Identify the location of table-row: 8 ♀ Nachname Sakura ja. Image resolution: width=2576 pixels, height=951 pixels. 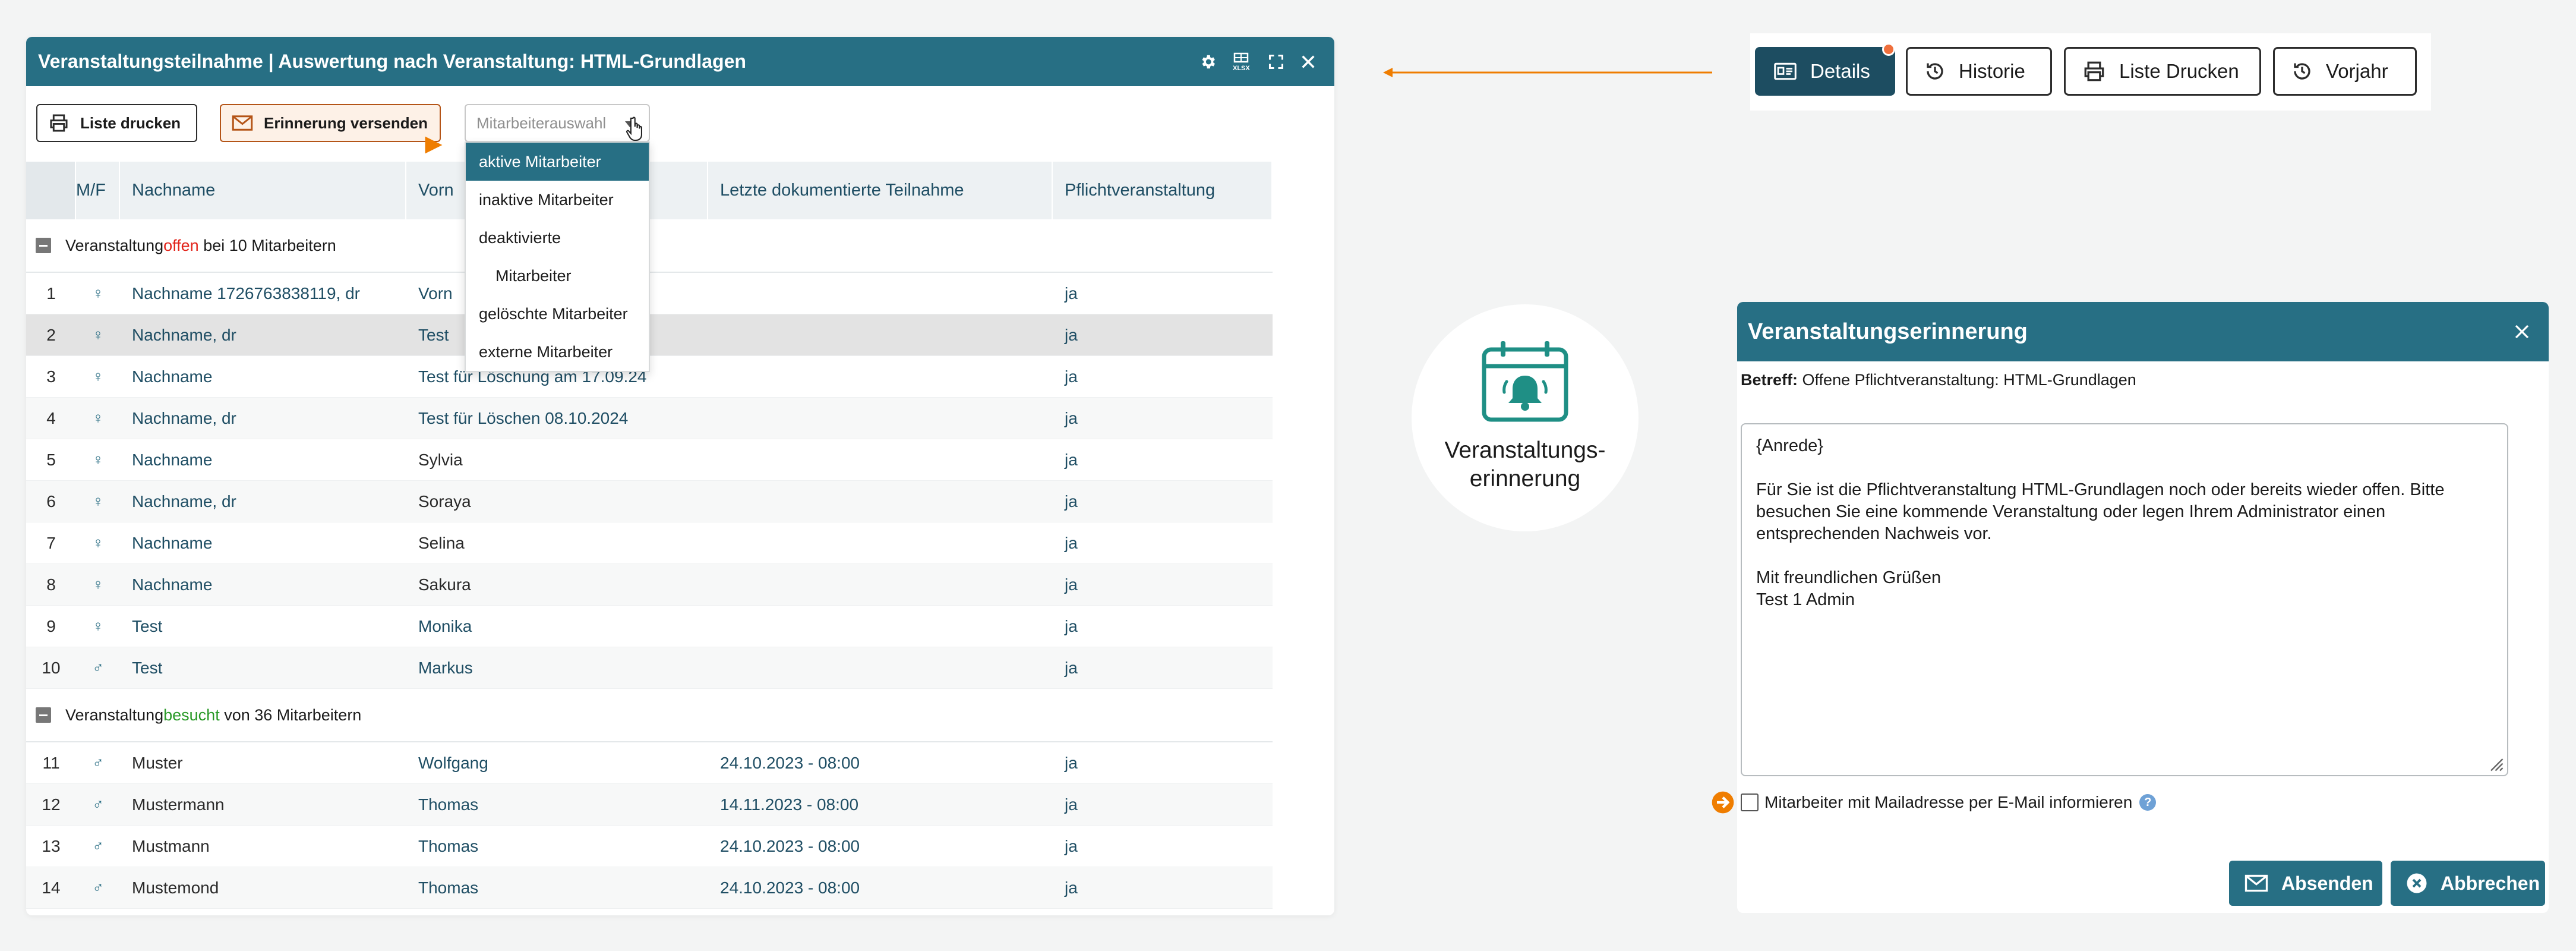
(649, 585).